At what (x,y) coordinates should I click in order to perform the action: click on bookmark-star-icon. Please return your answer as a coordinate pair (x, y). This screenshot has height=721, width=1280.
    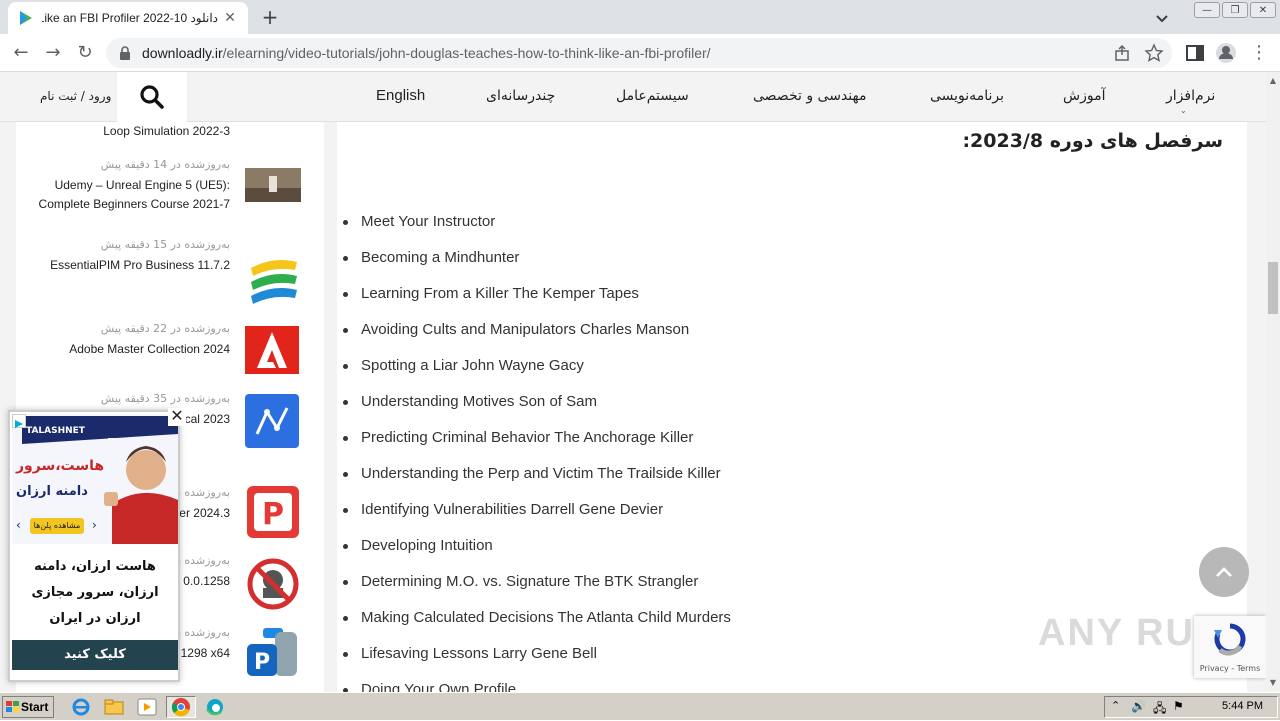
    Looking at the image, I should click on (1154, 53).